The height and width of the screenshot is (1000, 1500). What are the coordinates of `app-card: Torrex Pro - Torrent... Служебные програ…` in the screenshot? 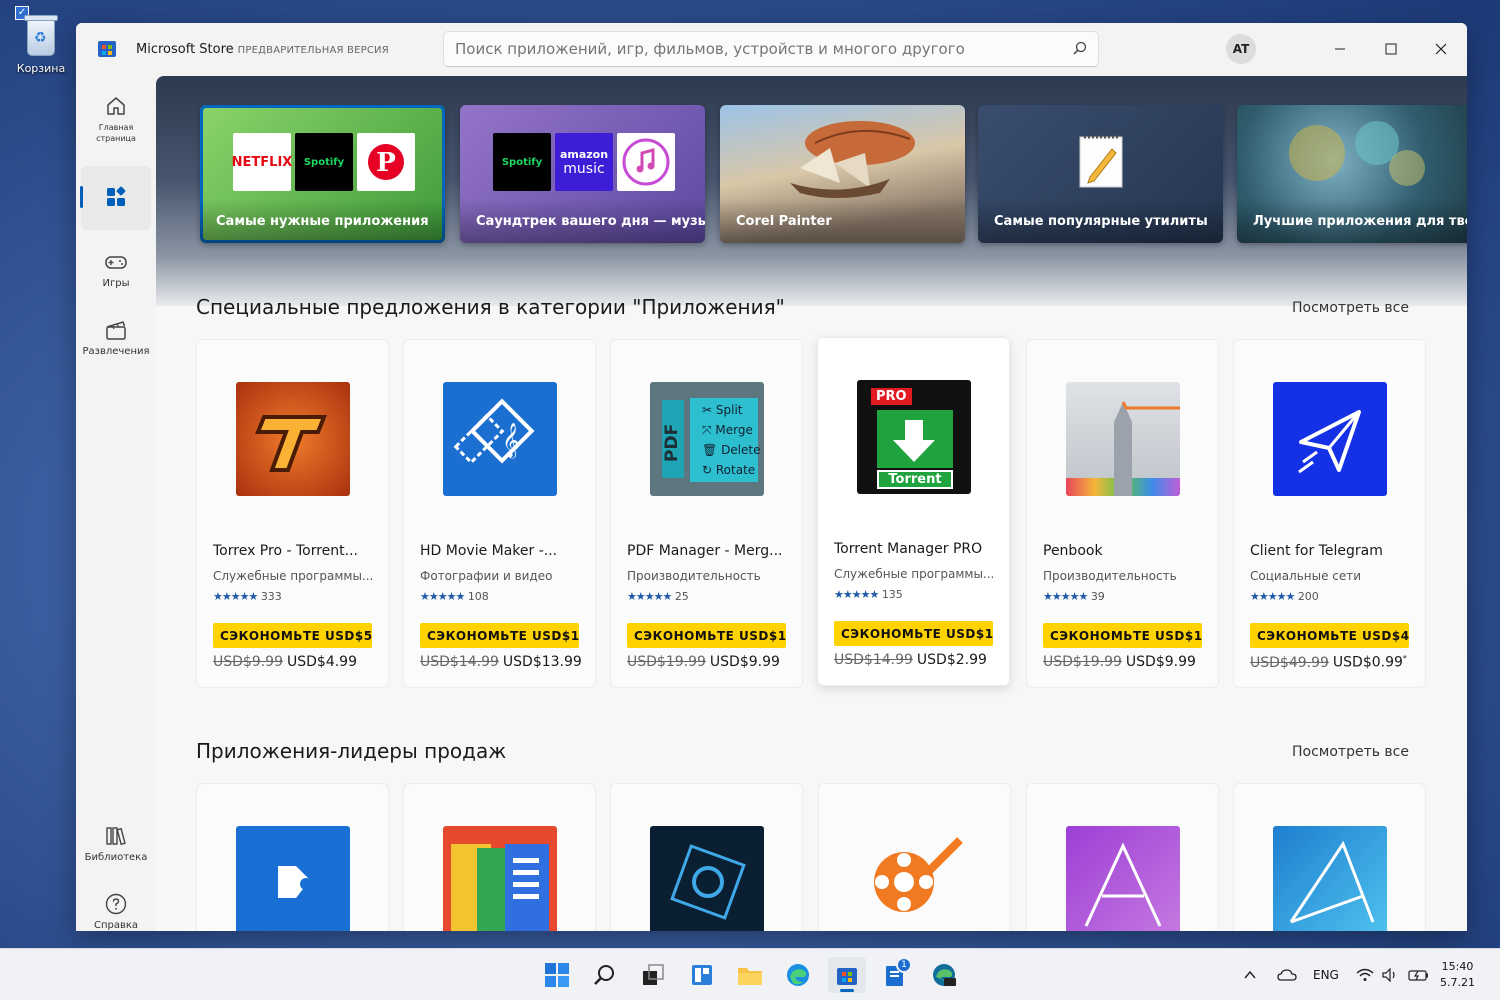 It's located at (292, 513).